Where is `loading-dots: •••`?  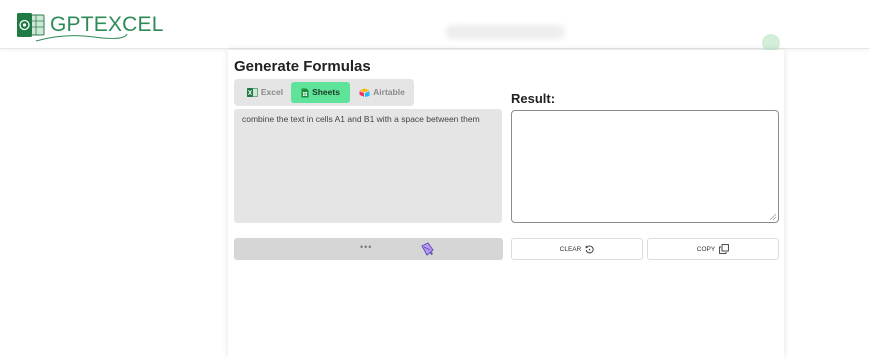
loading-dots: ••• is located at coordinates (366, 247).